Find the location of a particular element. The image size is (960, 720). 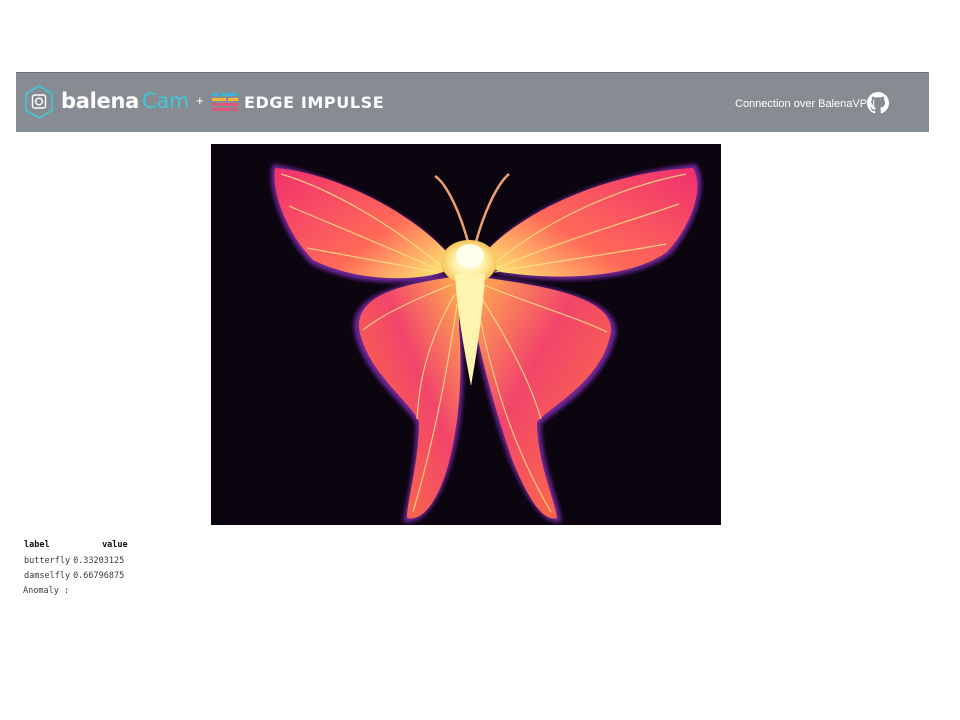

result-value: 0.66796875 is located at coordinates (99, 576).